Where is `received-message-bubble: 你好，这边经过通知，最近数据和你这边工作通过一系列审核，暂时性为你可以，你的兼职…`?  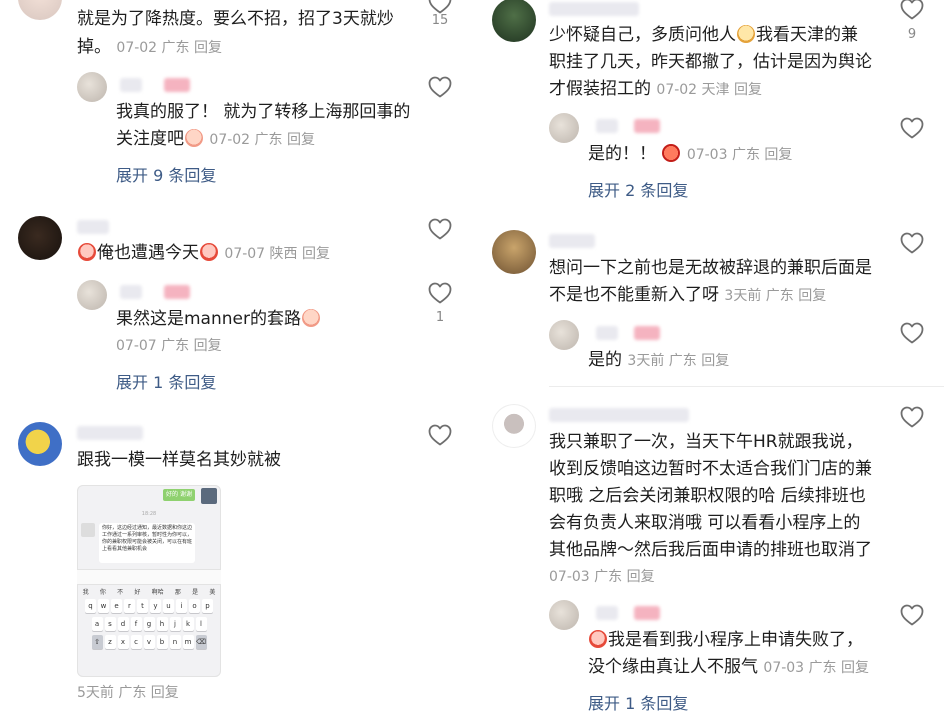 received-message-bubble: 你好，这边经过通知，最近数据和你这边工作通过一系列审核，暂时性为你可以，你的兼职… is located at coordinates (147, 543).